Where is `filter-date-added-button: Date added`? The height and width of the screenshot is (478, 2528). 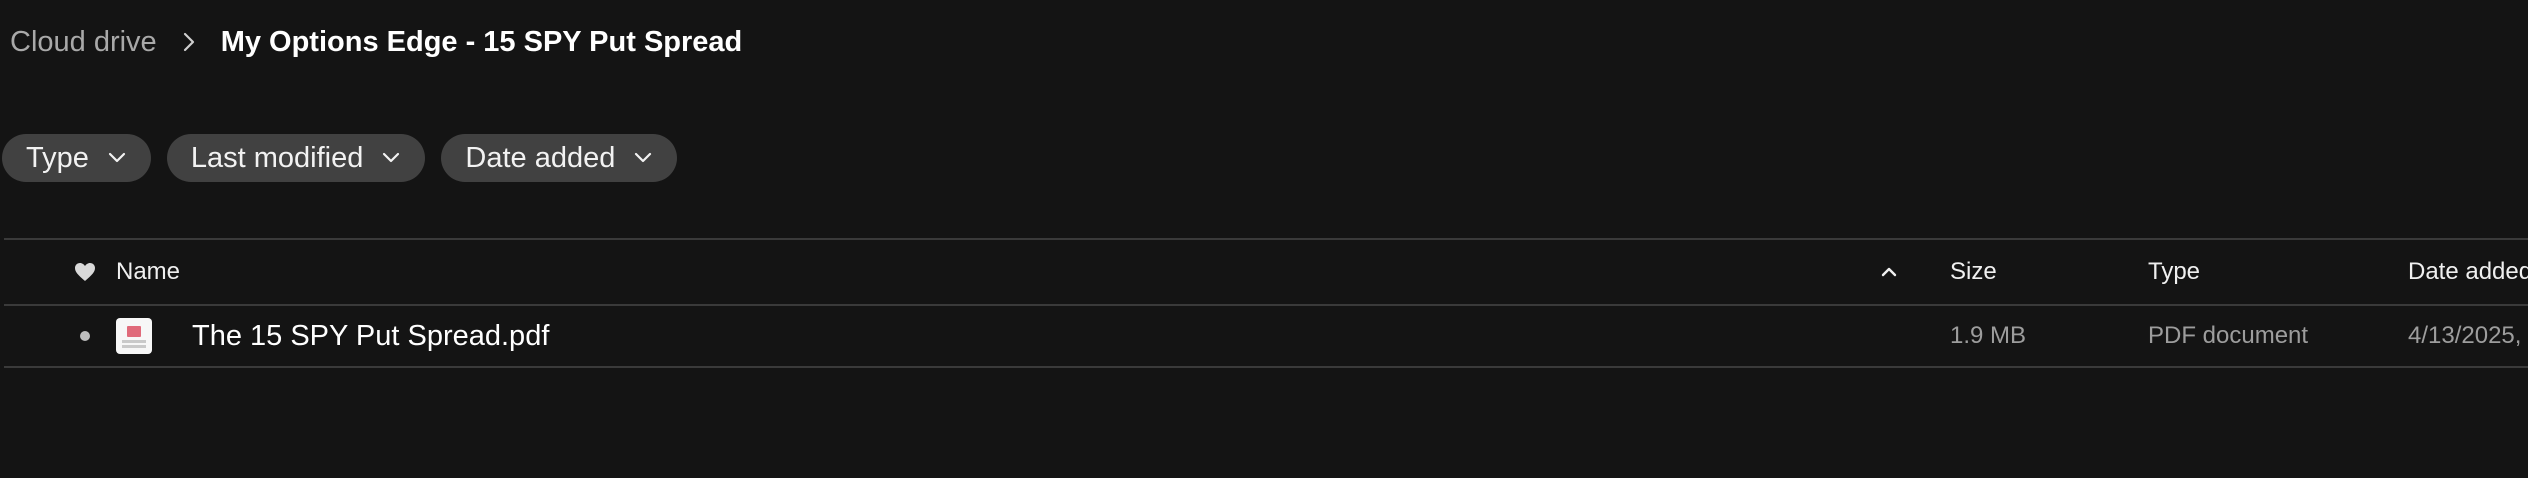 filter-date-added-button: Date added is located at coordinates (559, 158).